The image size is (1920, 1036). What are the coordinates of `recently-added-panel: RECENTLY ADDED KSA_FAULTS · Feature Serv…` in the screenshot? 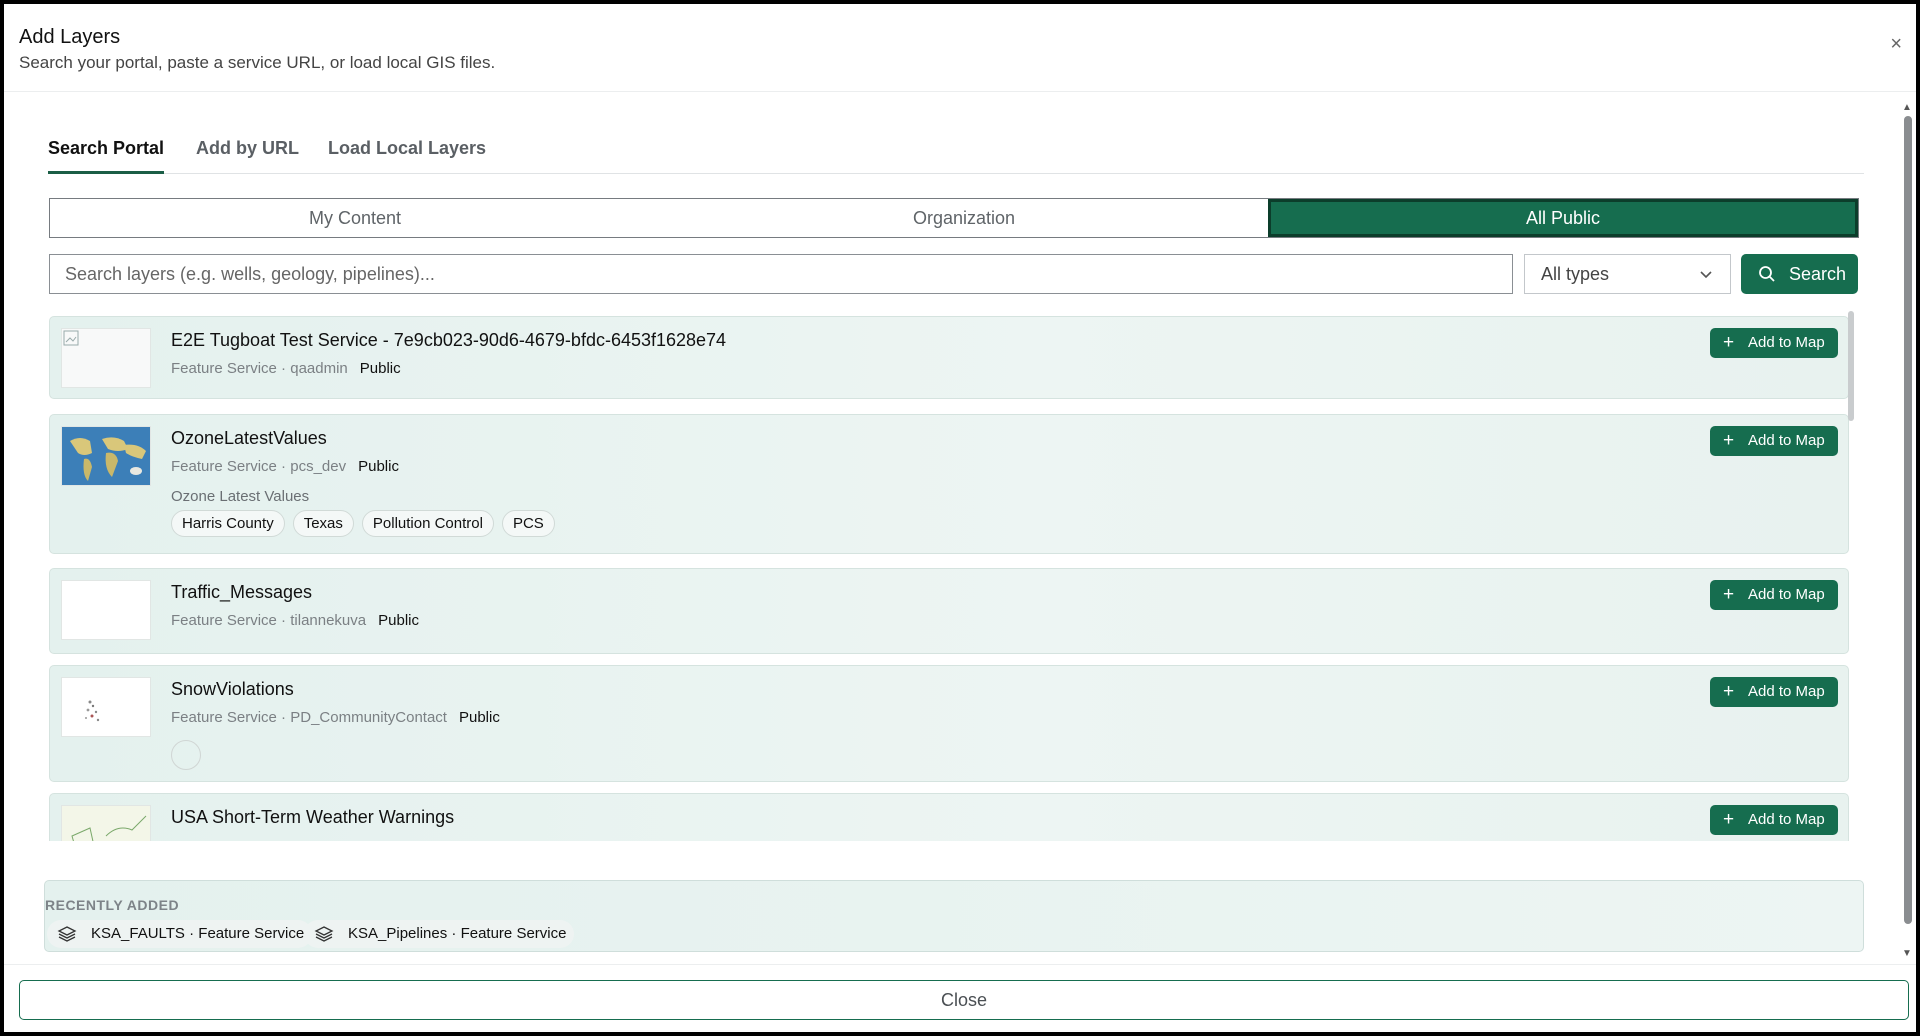 It's located at (954, 916).